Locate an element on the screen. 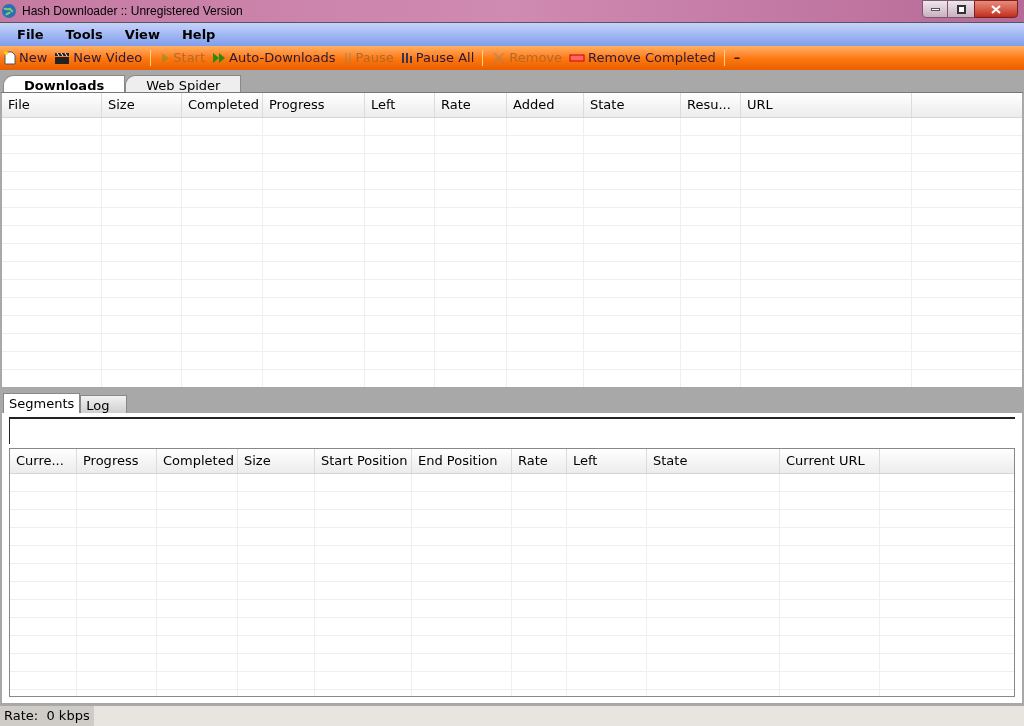  tab: Log is located at coordinates (103, 404).